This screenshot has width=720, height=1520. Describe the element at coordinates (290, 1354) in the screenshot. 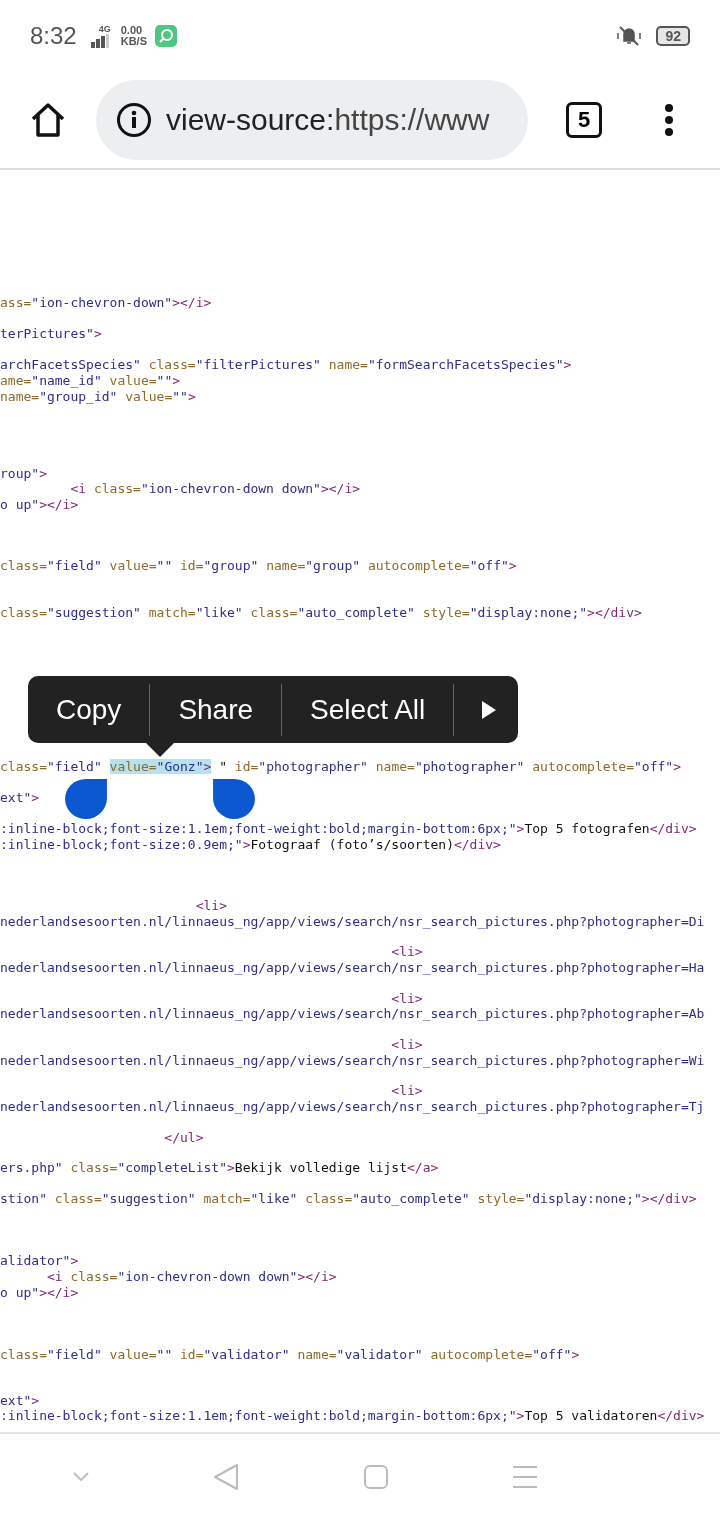

I see `source-line: class="field" value="" id="validator" name="validator" autocomplete="off">` at that location.